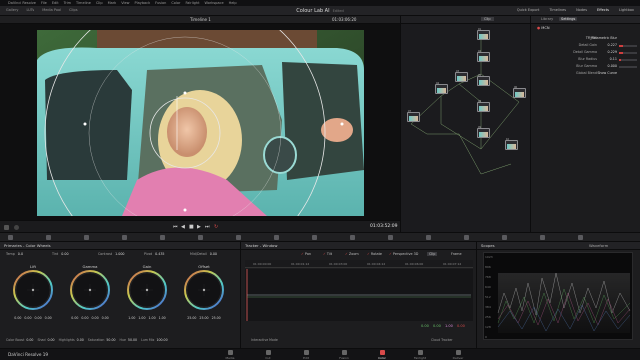 This screenshot has height=360, width=640. What do you see at coordinates (612, 52) in the screenshot?
I see `field-value: 0.229` at bounding box center [612, 52].